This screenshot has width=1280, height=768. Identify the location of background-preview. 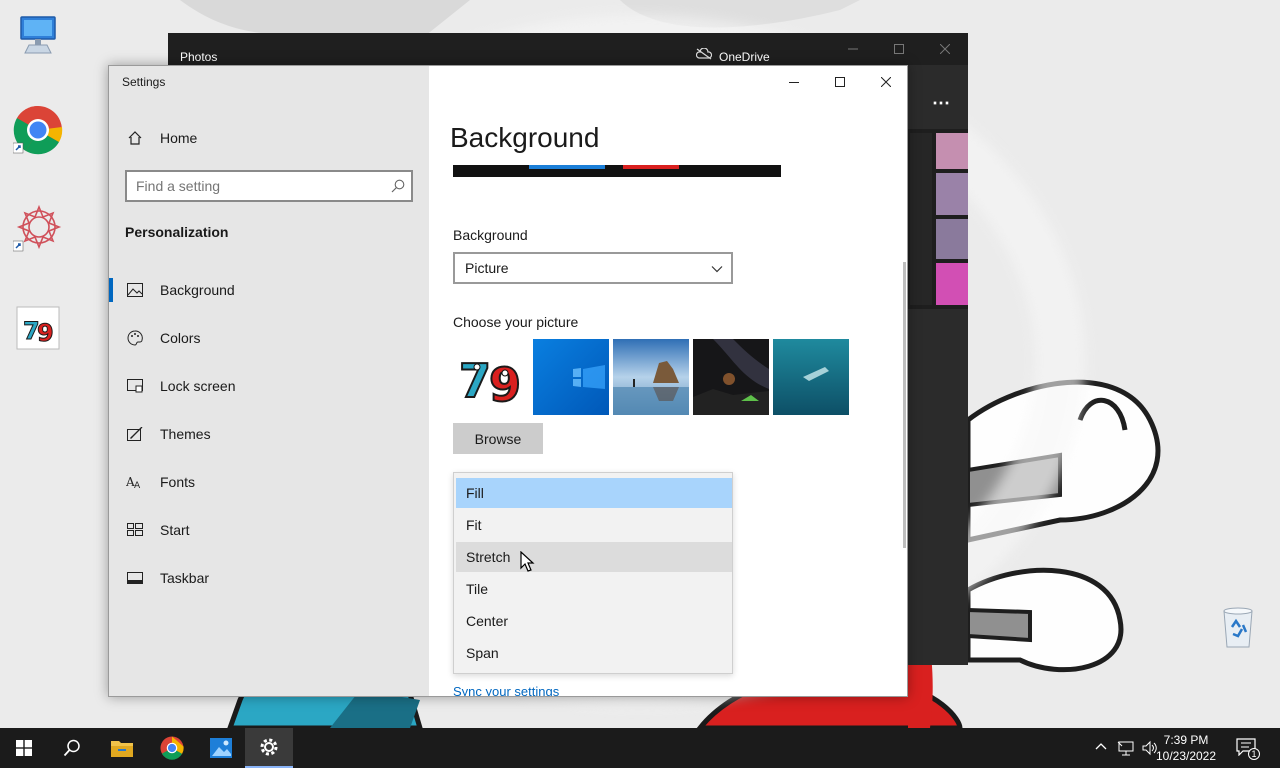
(617, 171).